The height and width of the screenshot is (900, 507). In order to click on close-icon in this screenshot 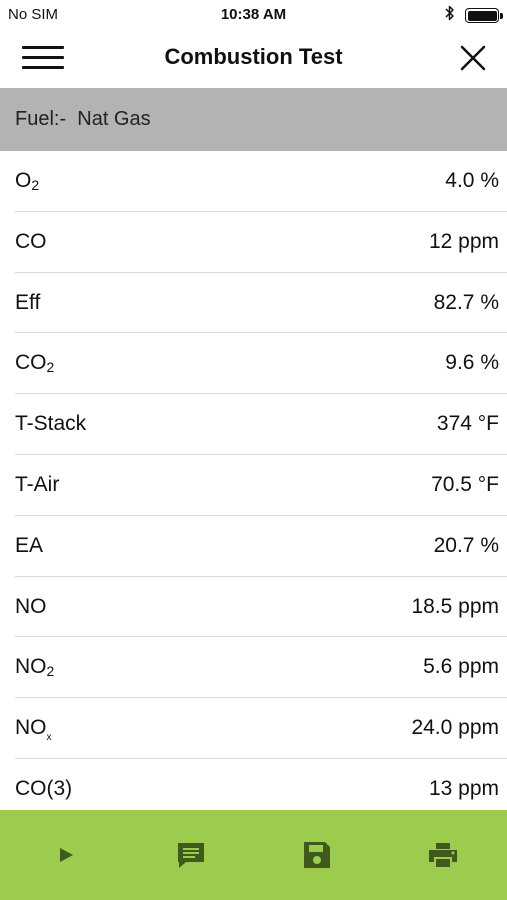, I will do `click(473, 58)`.